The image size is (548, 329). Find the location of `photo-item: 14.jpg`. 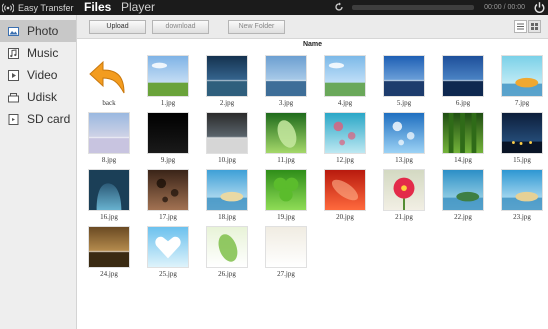

photo-item: 14.jpg is located at coordinates (463, 138).